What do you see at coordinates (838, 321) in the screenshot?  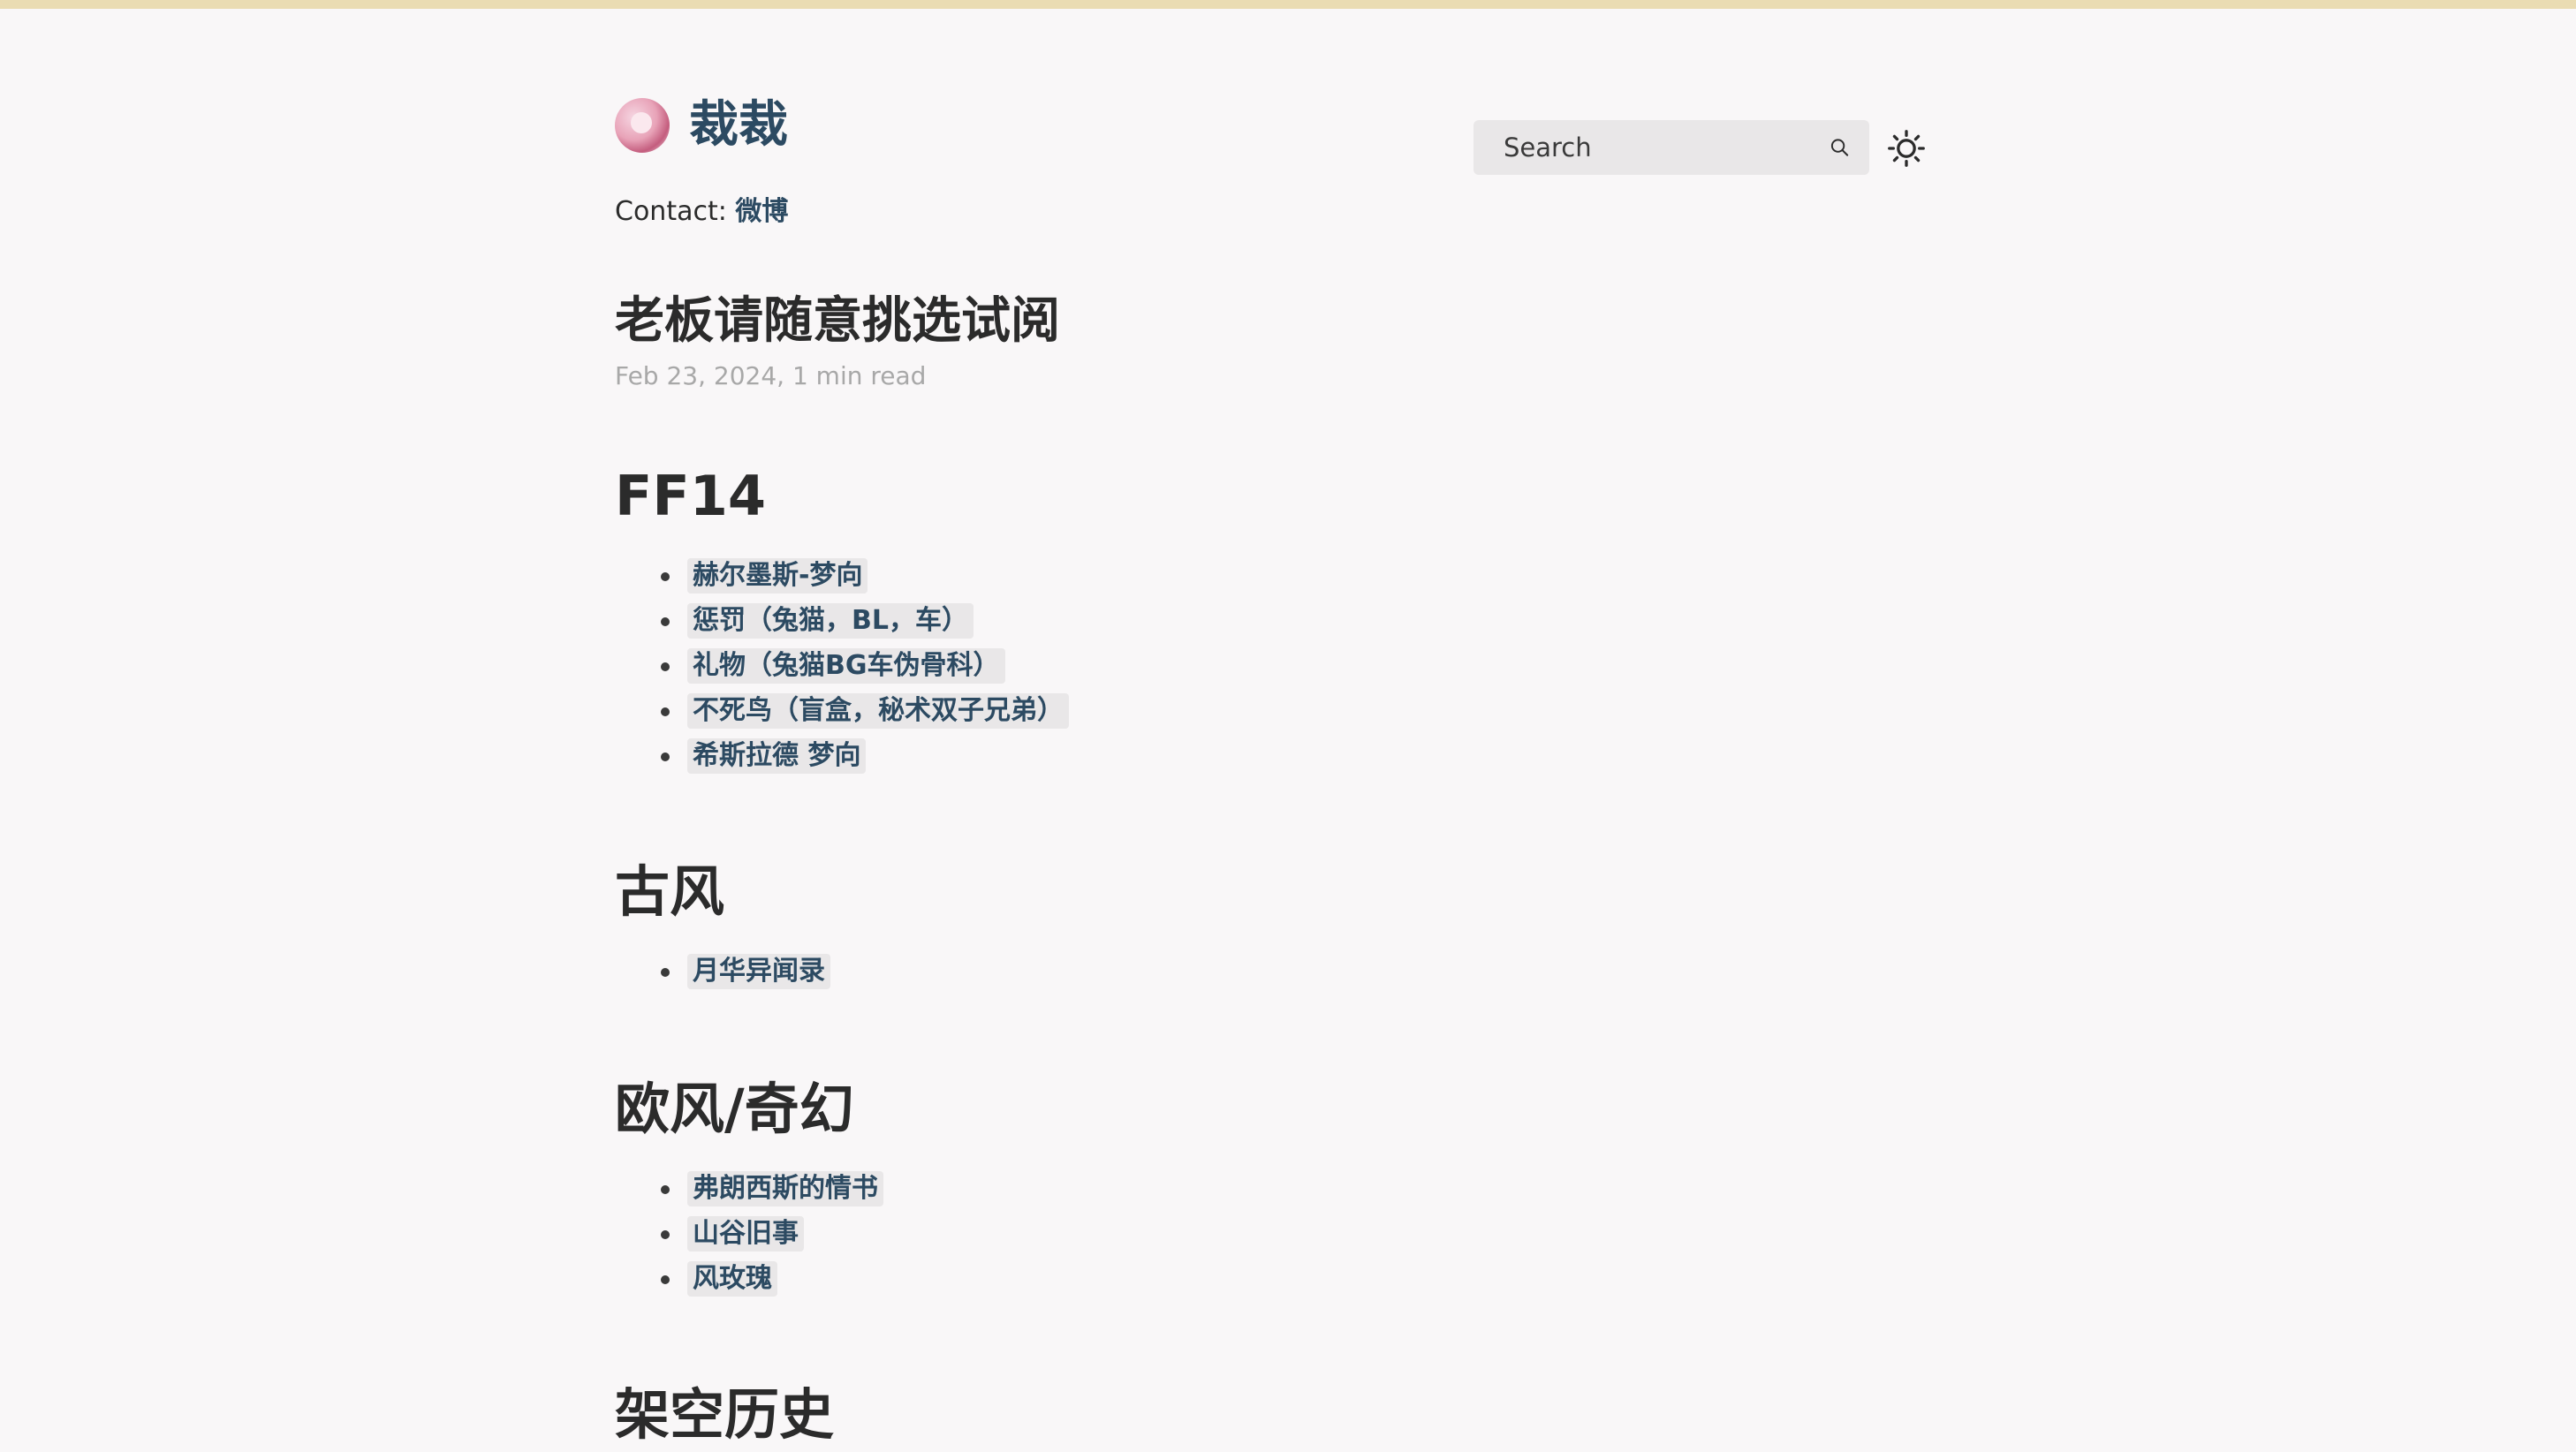 I see `post-title: 老板请随意挑选试阅` at bounding box center [838, 321].